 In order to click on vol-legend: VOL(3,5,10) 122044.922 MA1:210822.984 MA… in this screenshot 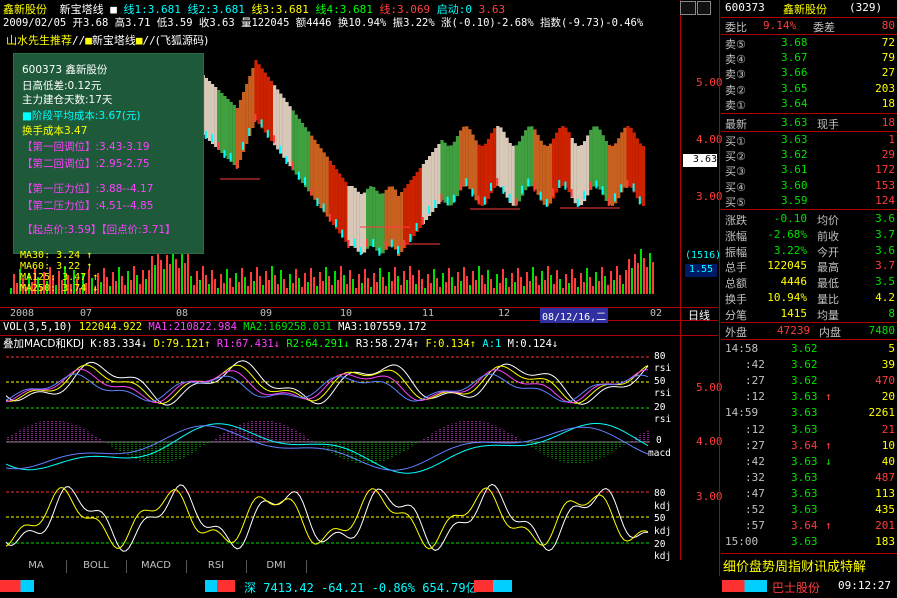, I will do `click(215, 327)`.